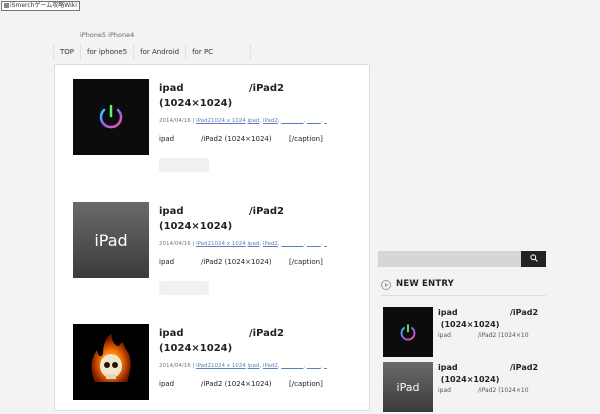 The width and height of the screenshot is (600, 414). What do you see at coordinates (6, 5) in the screenshot?
I see `logo-icon` at bounding box center [6, 5].